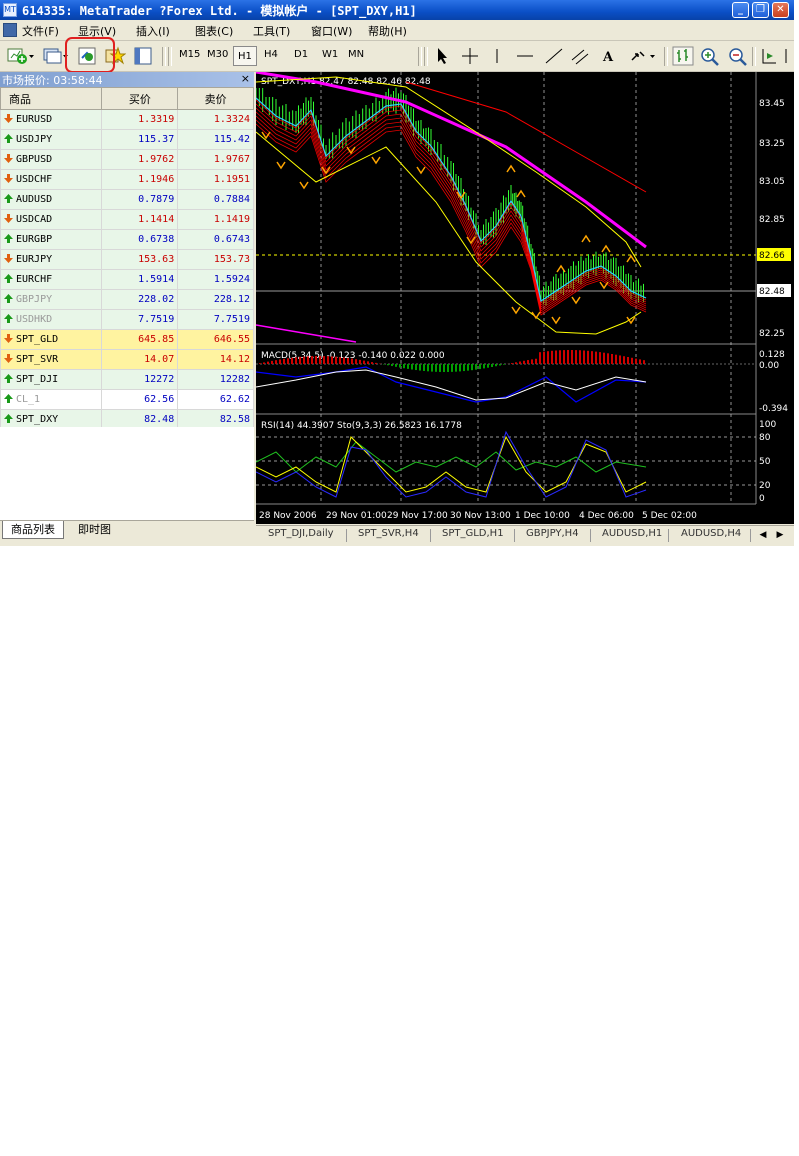 The width and height of the screenshot is (799, 1156). What do you see at coordinates (552, 533) in the screenshot?
I see `chart-tab-gbpjpy-h4: GBPJPY,H4` at bounding box center [552, 533].